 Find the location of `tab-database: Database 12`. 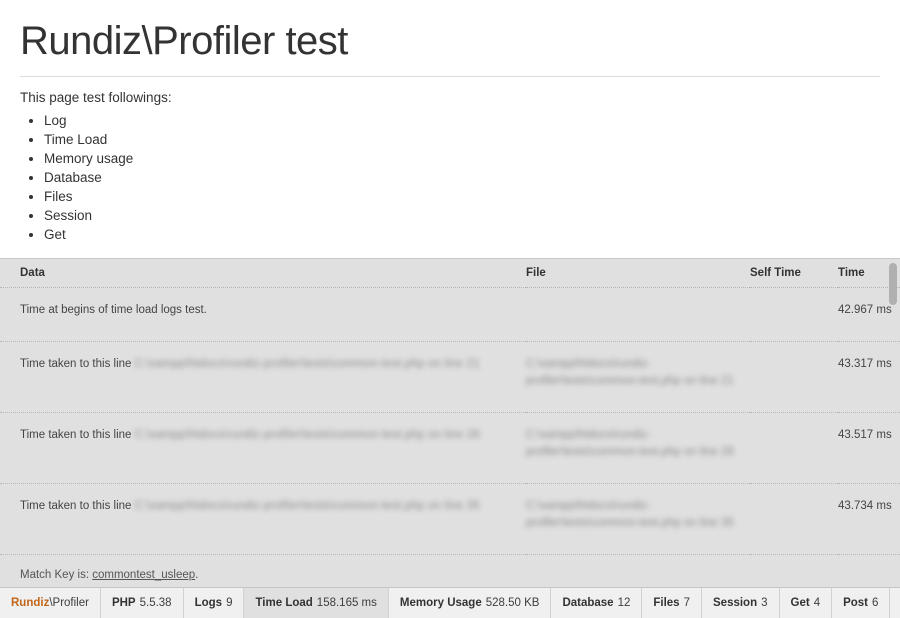

tab-database: Database 12 is located at coordinates (597, 603).